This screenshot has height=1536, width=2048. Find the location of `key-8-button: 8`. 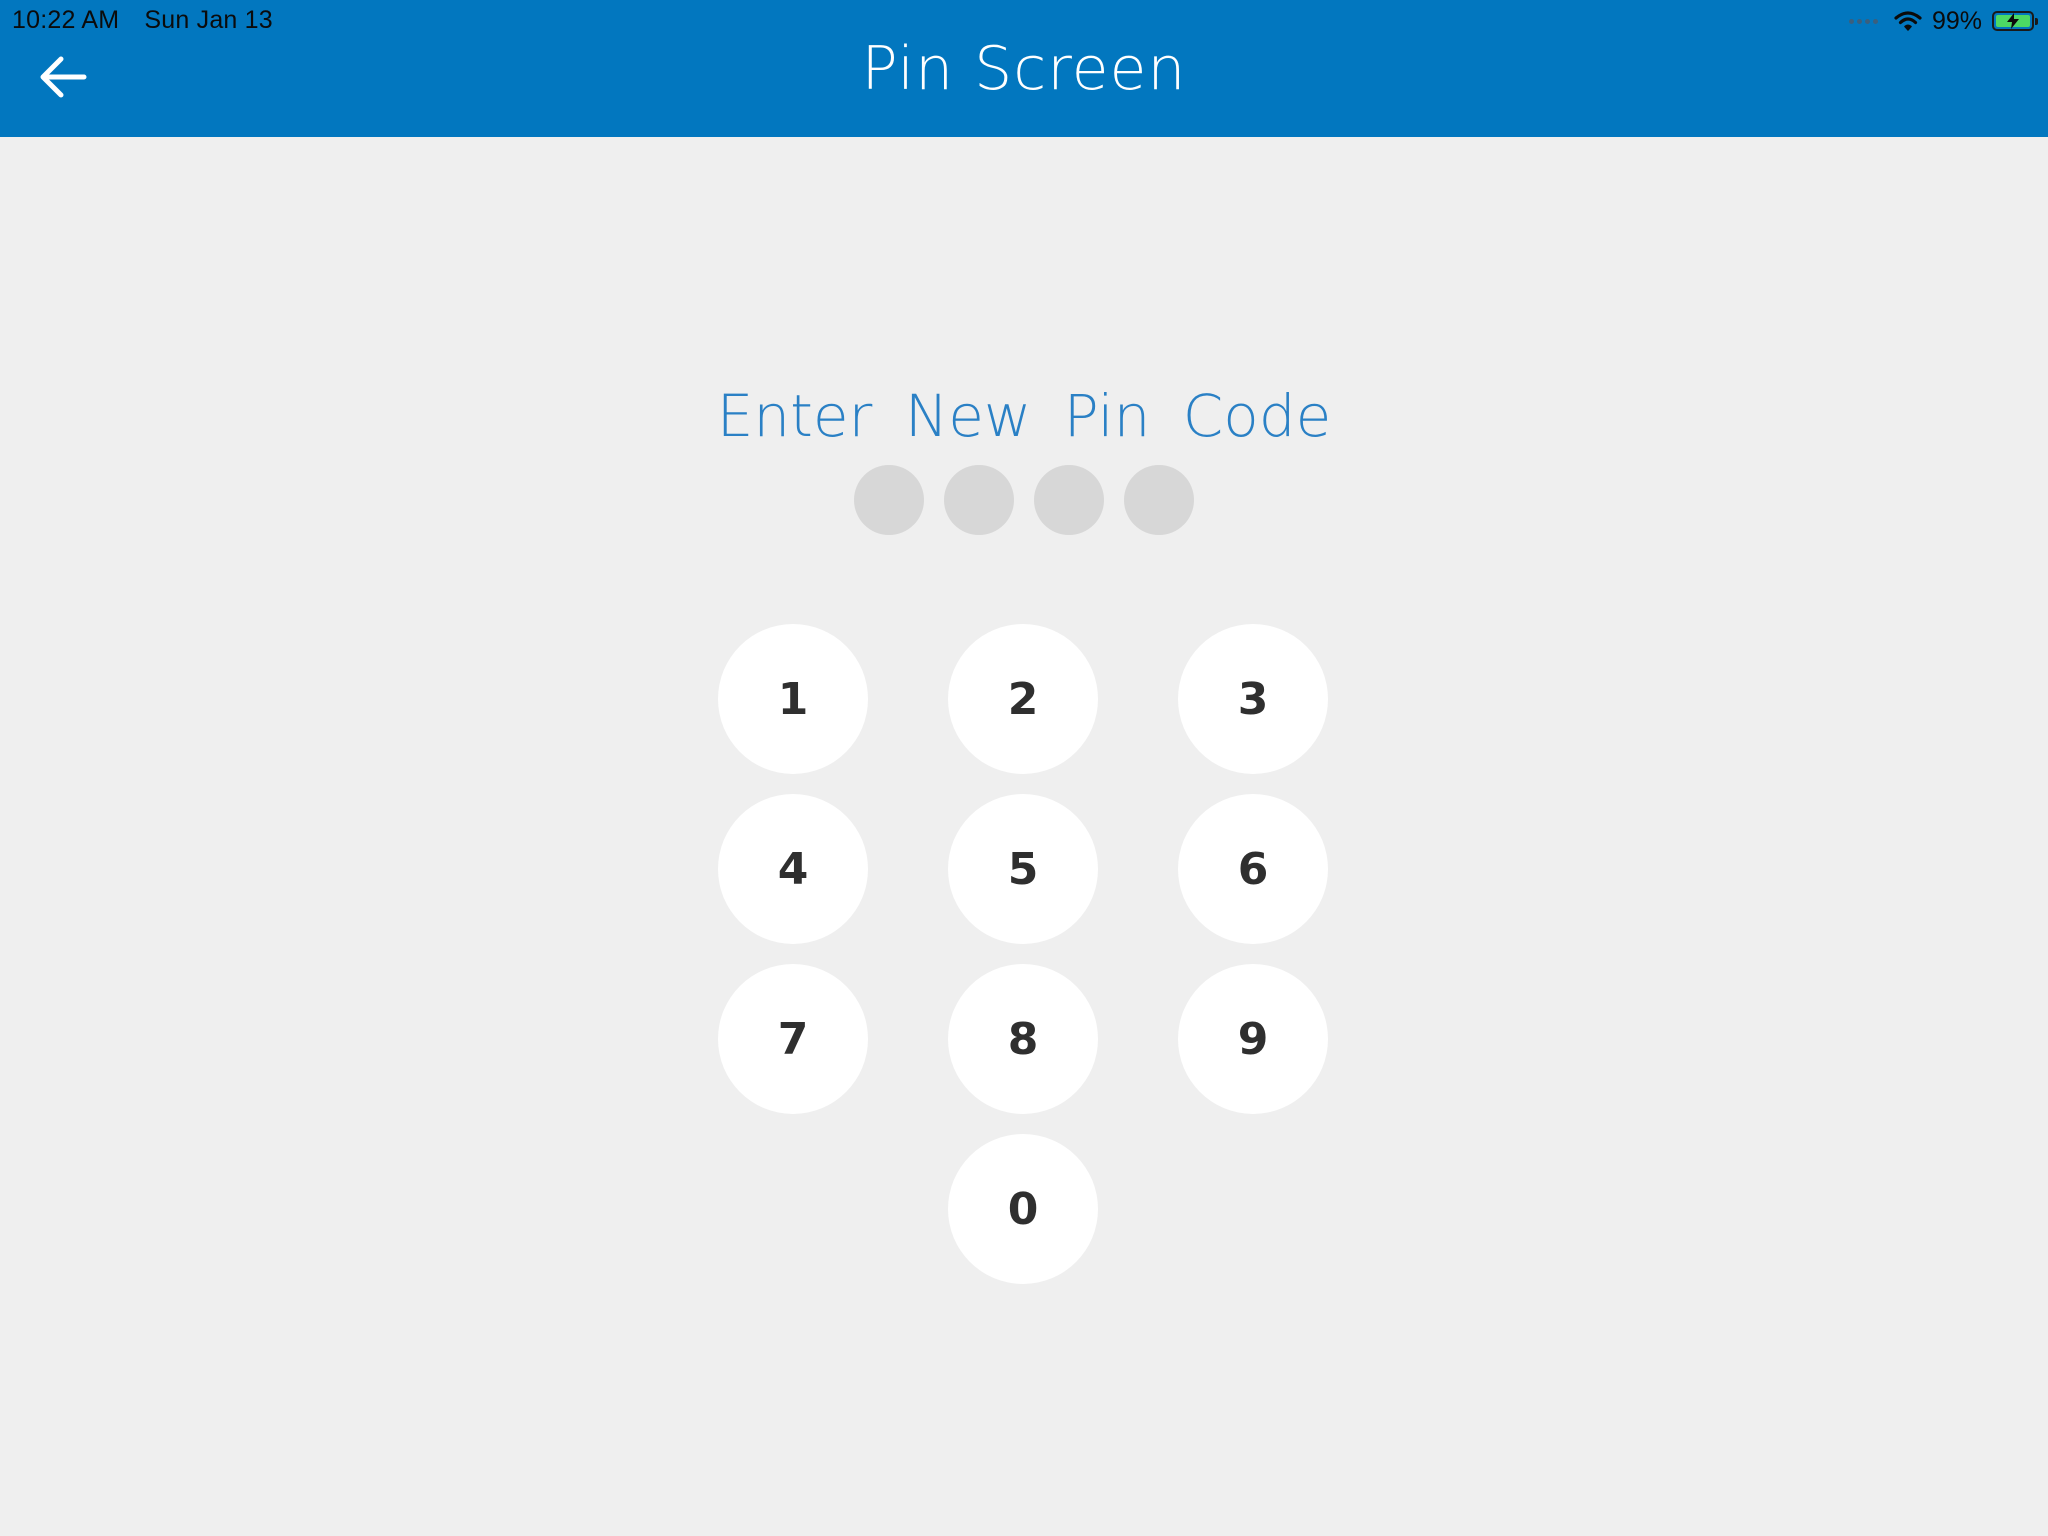

key-8-button: 8 is located at coordinates (1023, 1039).